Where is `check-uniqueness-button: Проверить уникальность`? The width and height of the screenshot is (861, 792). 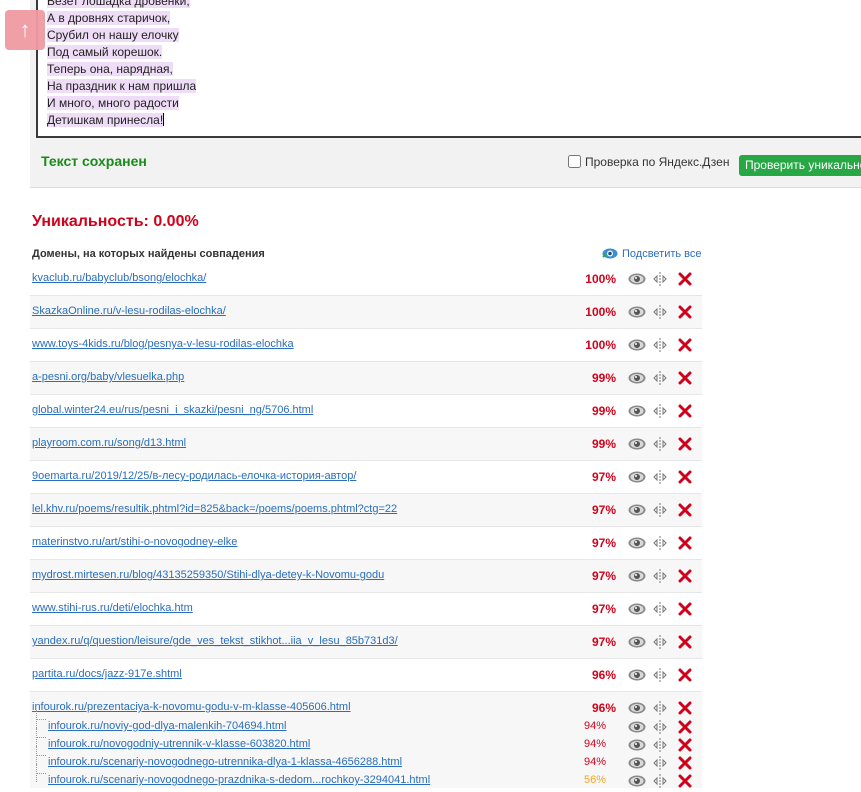 check-uniqueness-button: Проверить уникальность is located at coordinates (800, 165).